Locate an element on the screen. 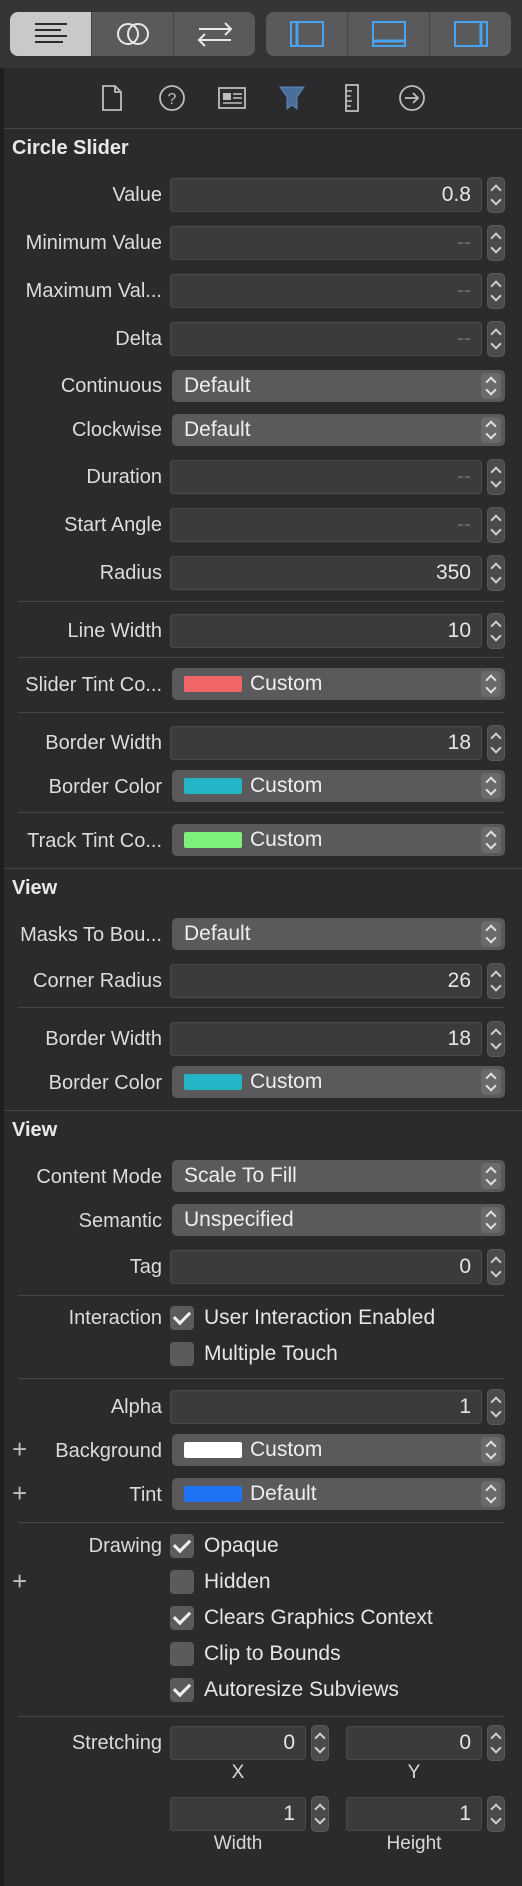  tag-stepper is located at coordinates (496, 1267).